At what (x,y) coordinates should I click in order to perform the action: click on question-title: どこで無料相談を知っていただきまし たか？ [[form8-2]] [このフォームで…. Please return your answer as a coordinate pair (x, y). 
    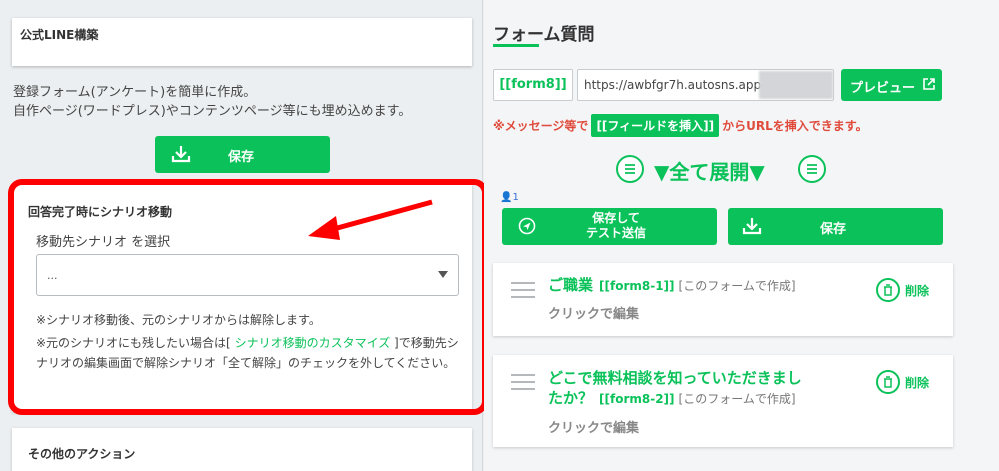
    Looking at the image, I should click on (675, 388).